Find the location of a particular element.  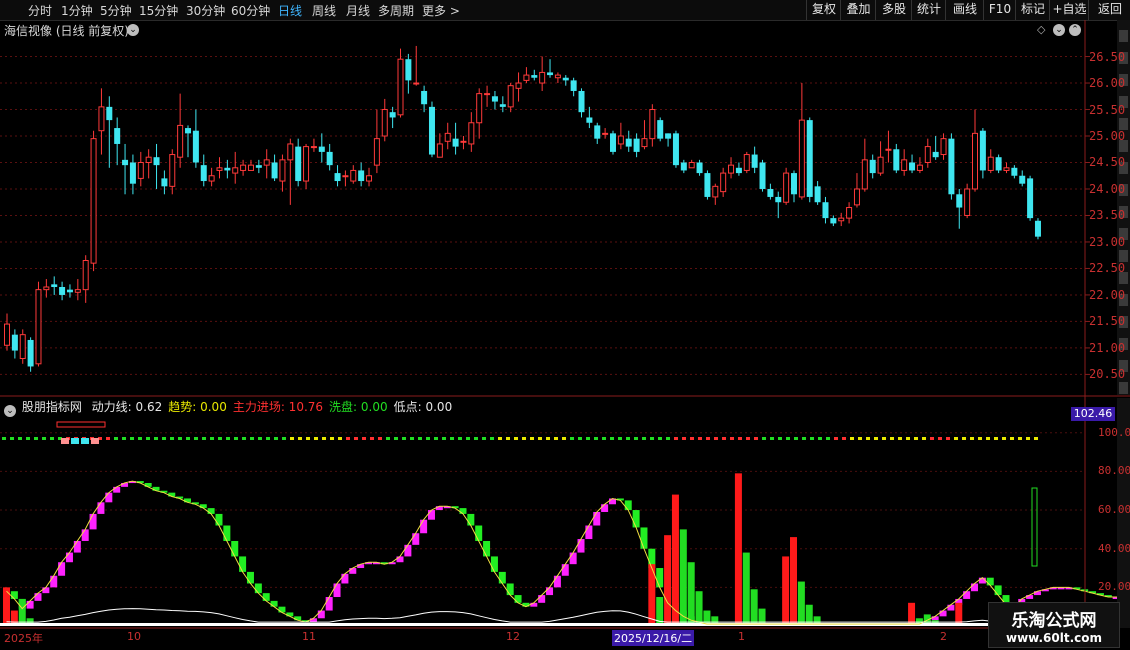

price-tick-label: 22.50 is located at coordinates (1107, 268).